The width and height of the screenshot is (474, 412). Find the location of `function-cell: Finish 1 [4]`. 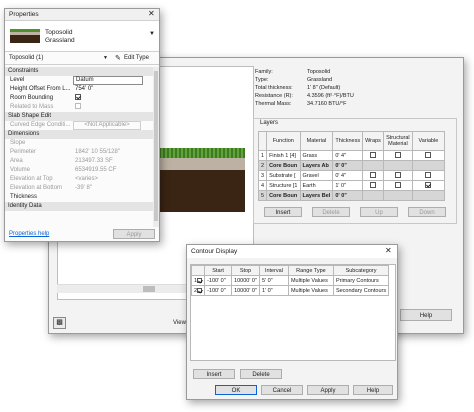

function-cell: Finish 1 [4] is located at coordinates (283, 155).